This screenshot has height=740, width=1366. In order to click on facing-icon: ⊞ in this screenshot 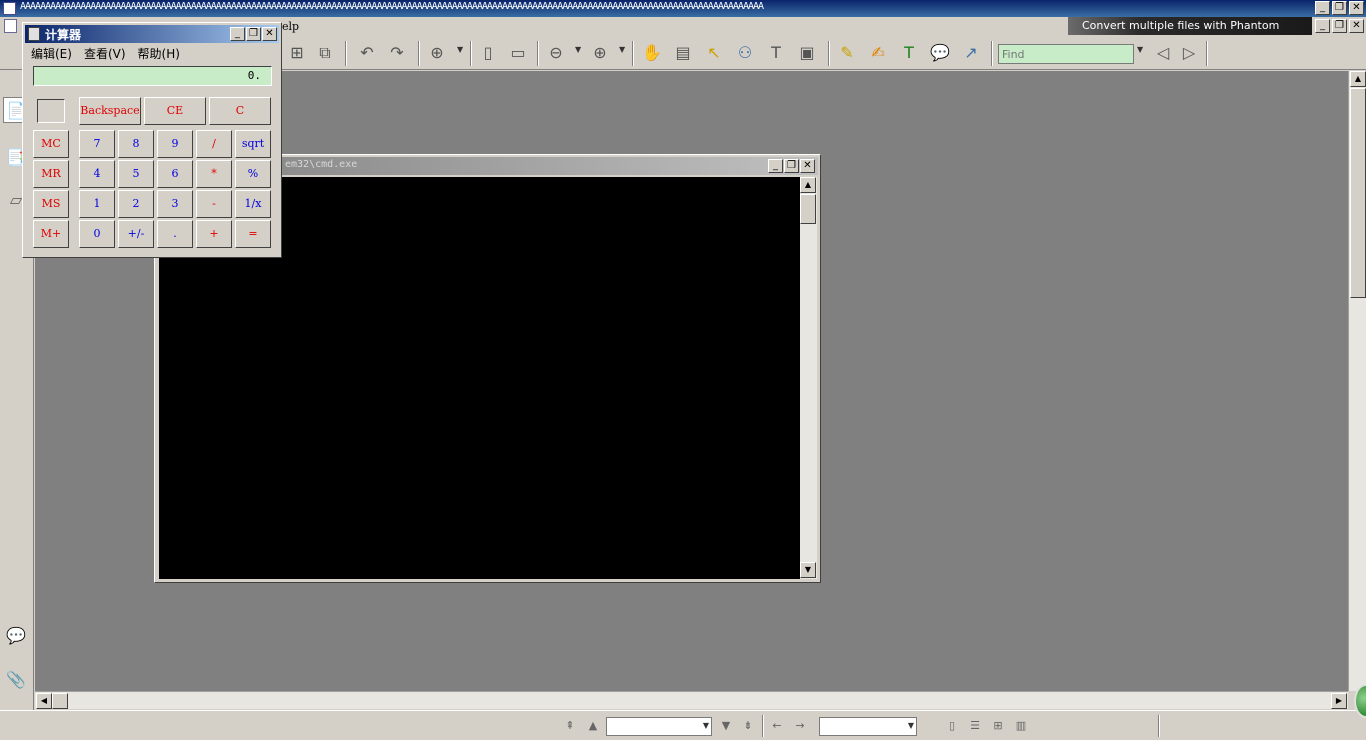, I will do `click(998, 726)`.